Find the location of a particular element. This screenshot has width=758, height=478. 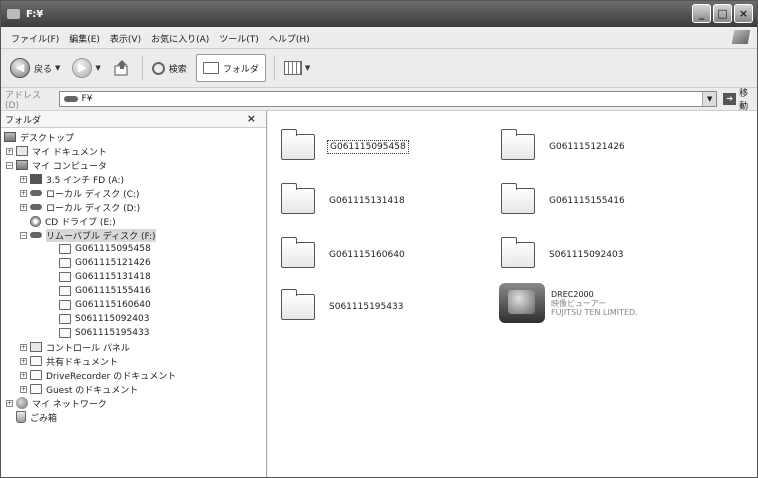

tree-item-folder: G061115155416 is located at coordinates (105, 291).